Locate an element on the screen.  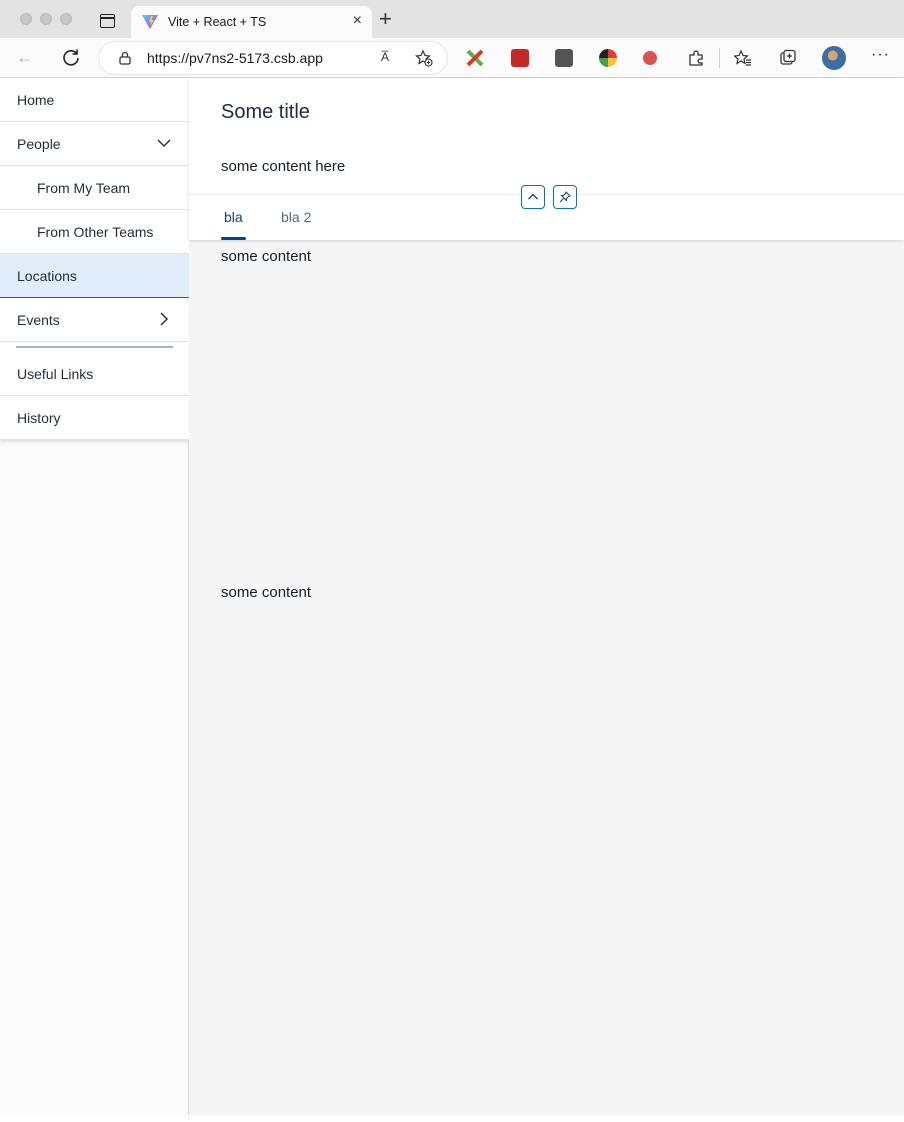
sidebar-separator is located at coordinates (94, 347).